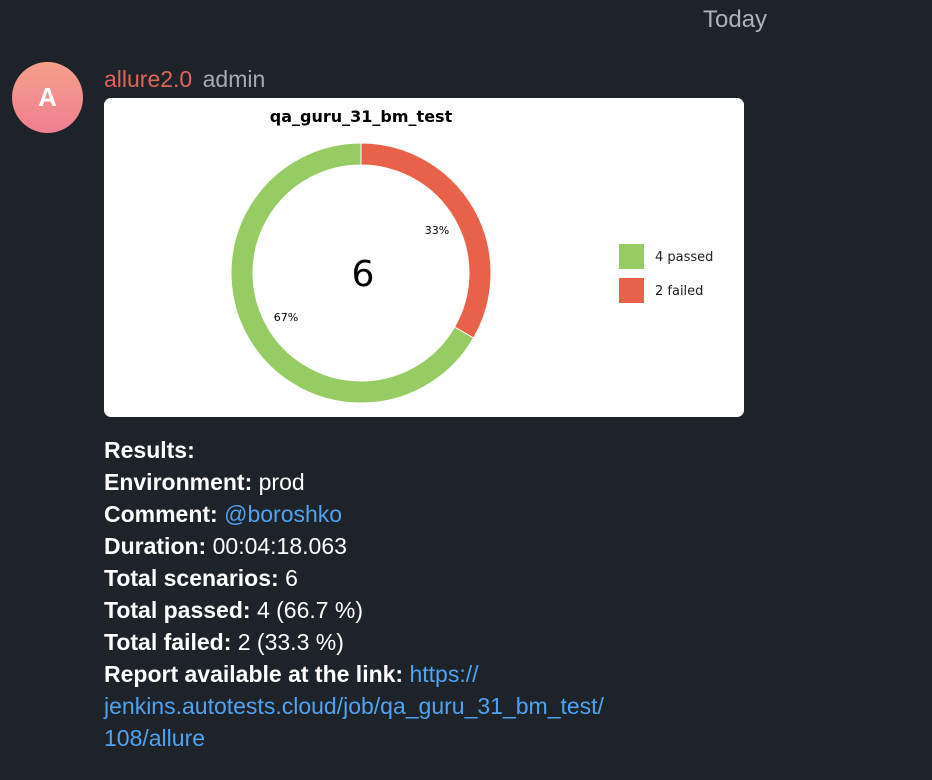 The width and height of the screenshot is (932, 780). I want to click on report-link-row-3: 108/allure, so click(494, 738).